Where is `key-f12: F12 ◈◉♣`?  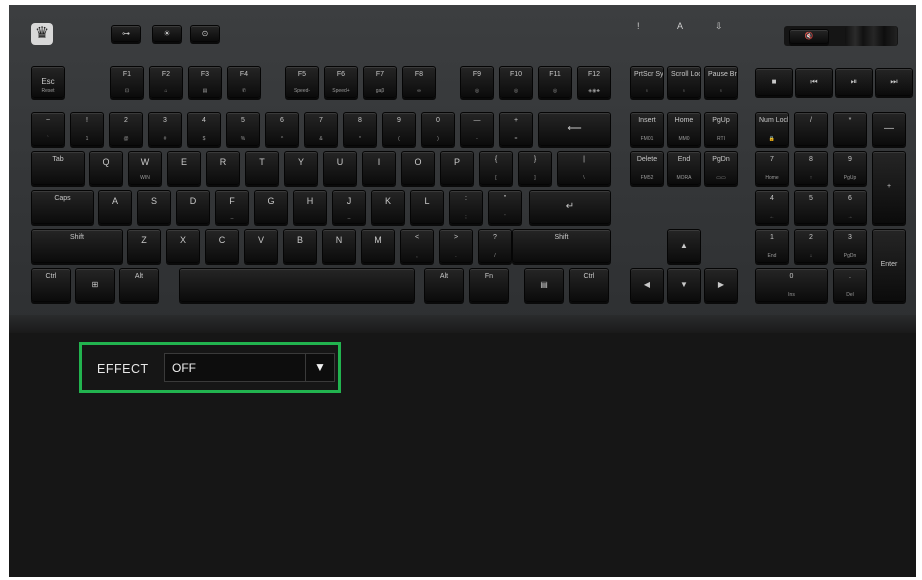
key-f12: F12 ◈◉♣ is located at coordinates (594, 82).